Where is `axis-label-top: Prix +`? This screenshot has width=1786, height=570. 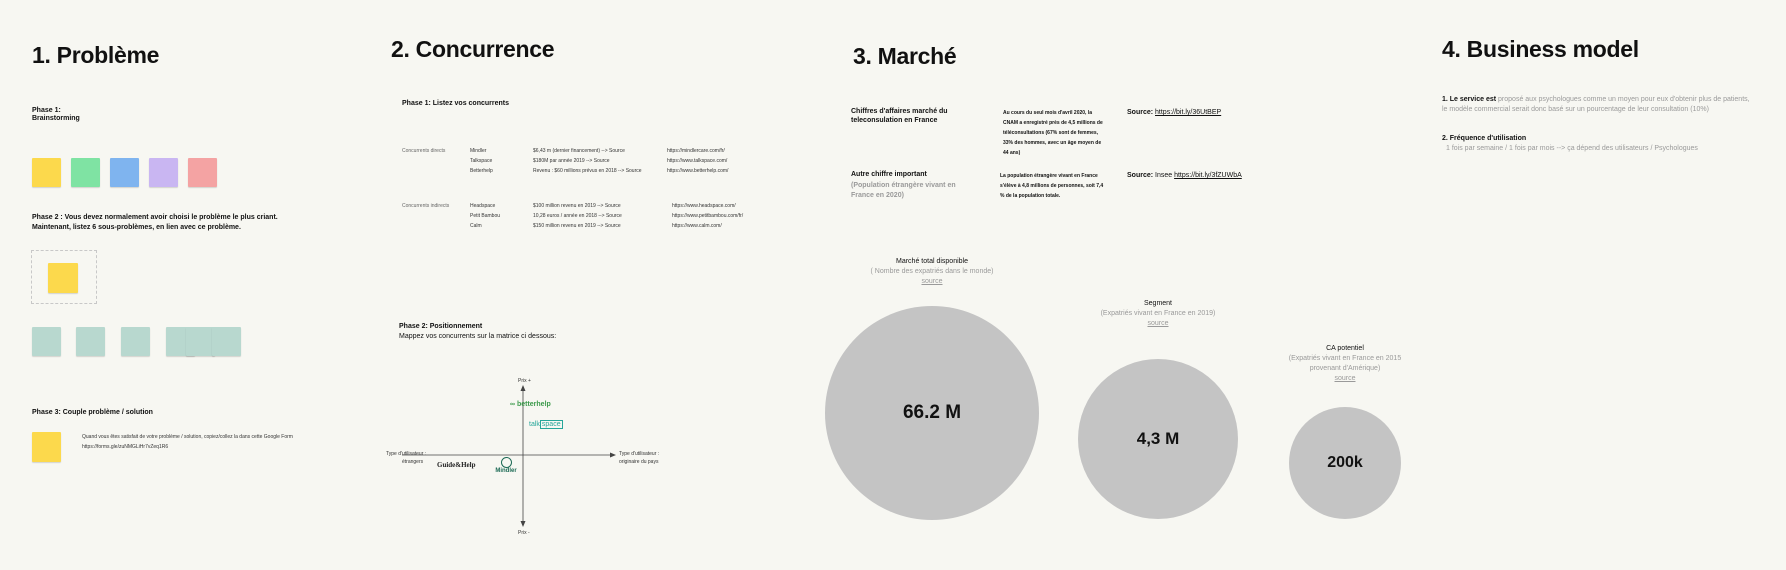 axis-label-top: Prix + is located at coordinates (524, 381).